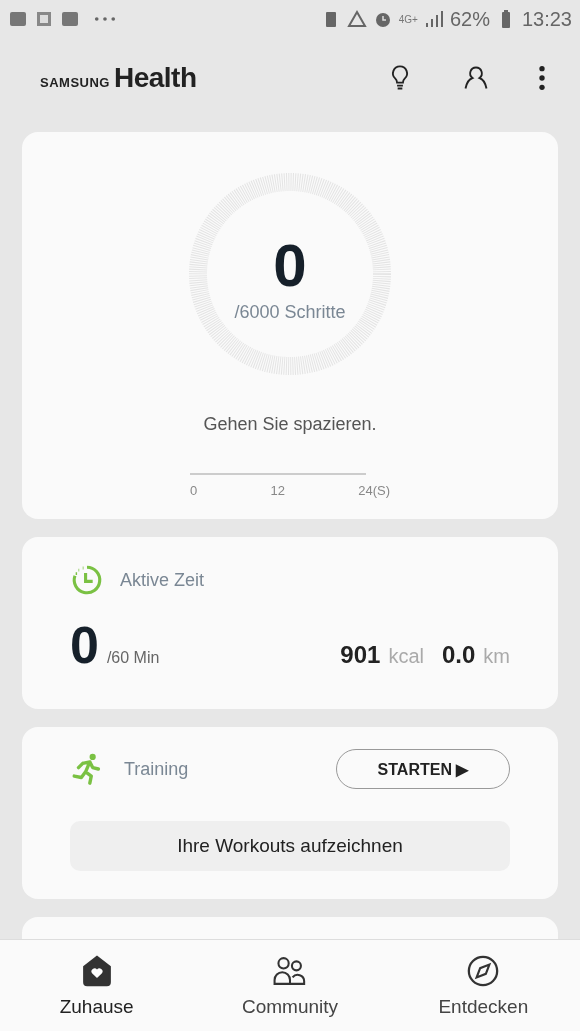 The image size is (580, 1031). What do you see at coordinates (458, 655) in the screenshot?
I see `distance-value: 0.0` at bounding box center [458, 655].